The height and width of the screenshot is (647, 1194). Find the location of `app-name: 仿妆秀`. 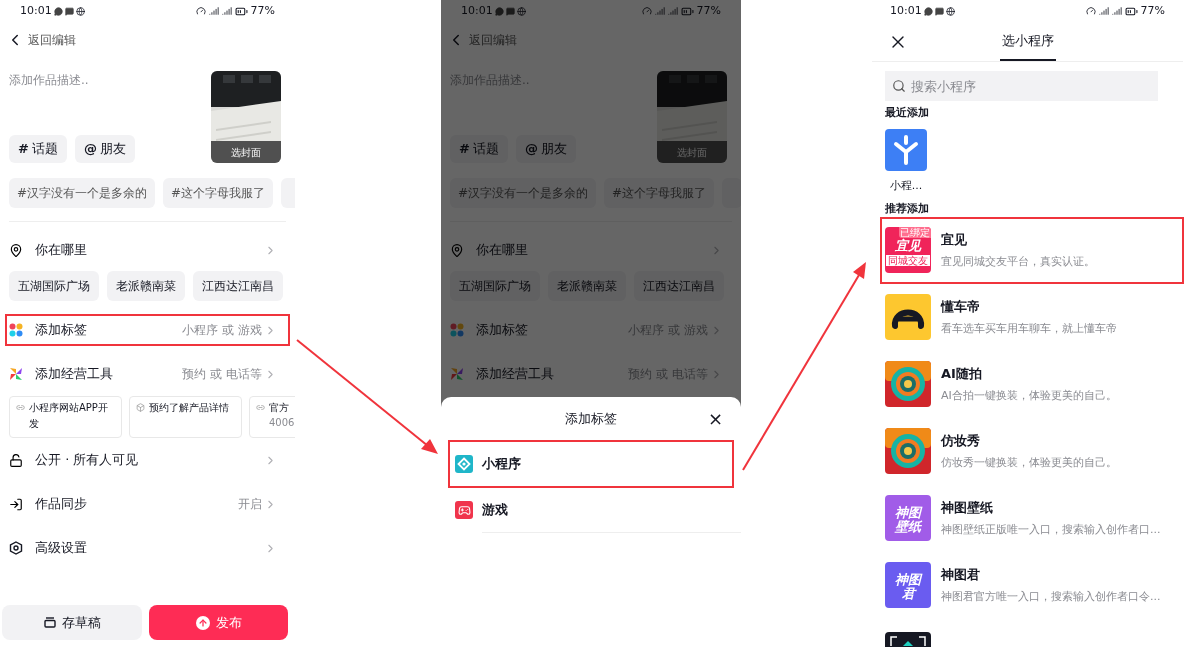

app-name: 仿妆秀 is located at coordinates (961, 441).